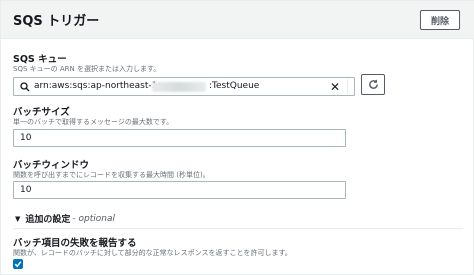  I want to click on divider, so click(238, 228).